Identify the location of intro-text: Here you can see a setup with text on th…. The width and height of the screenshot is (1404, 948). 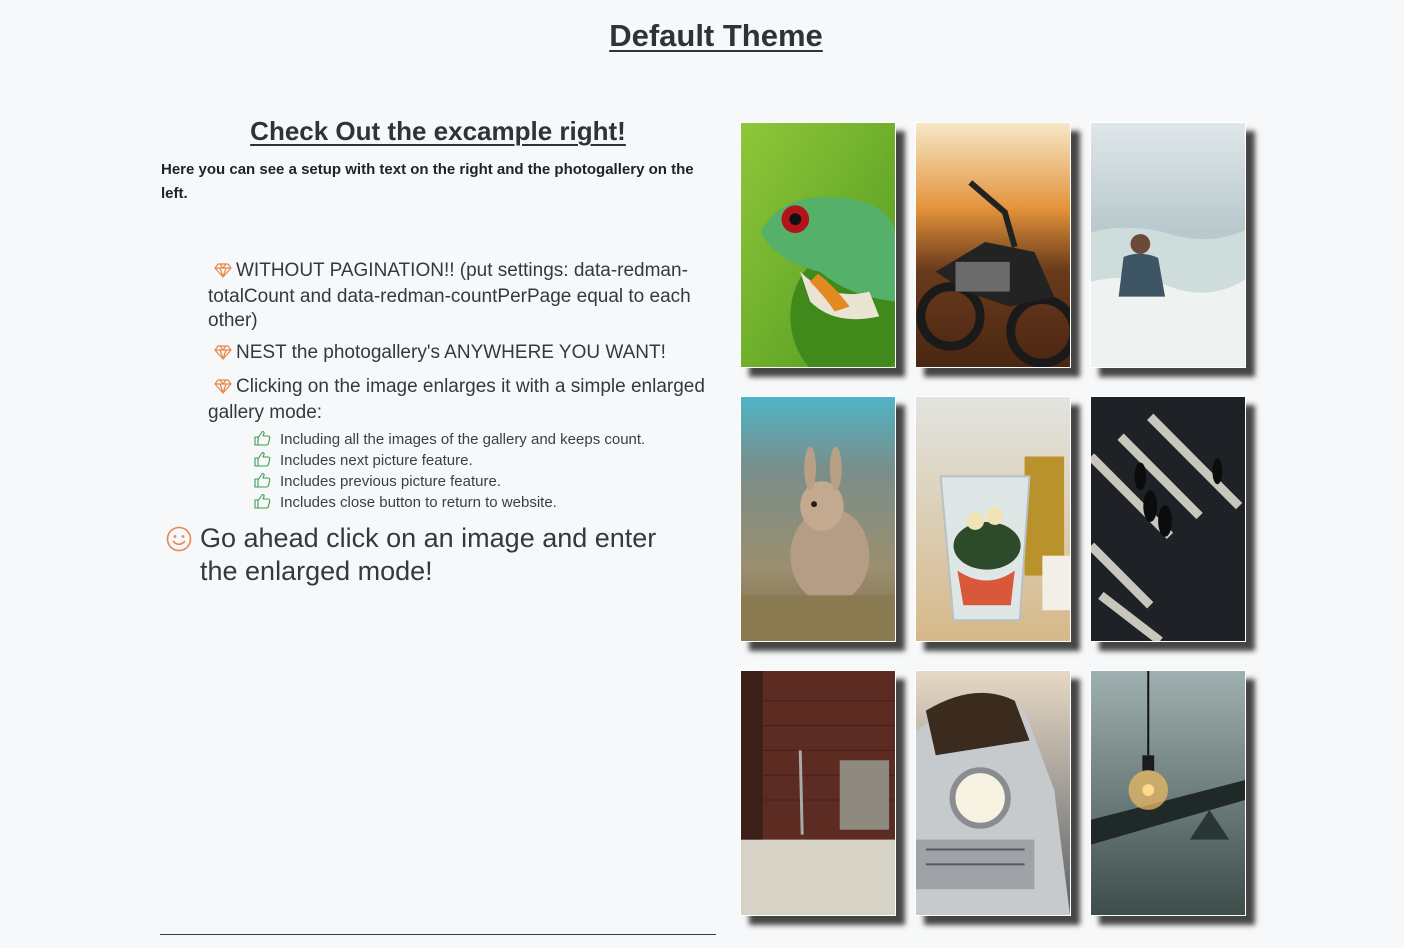
(427, 181).